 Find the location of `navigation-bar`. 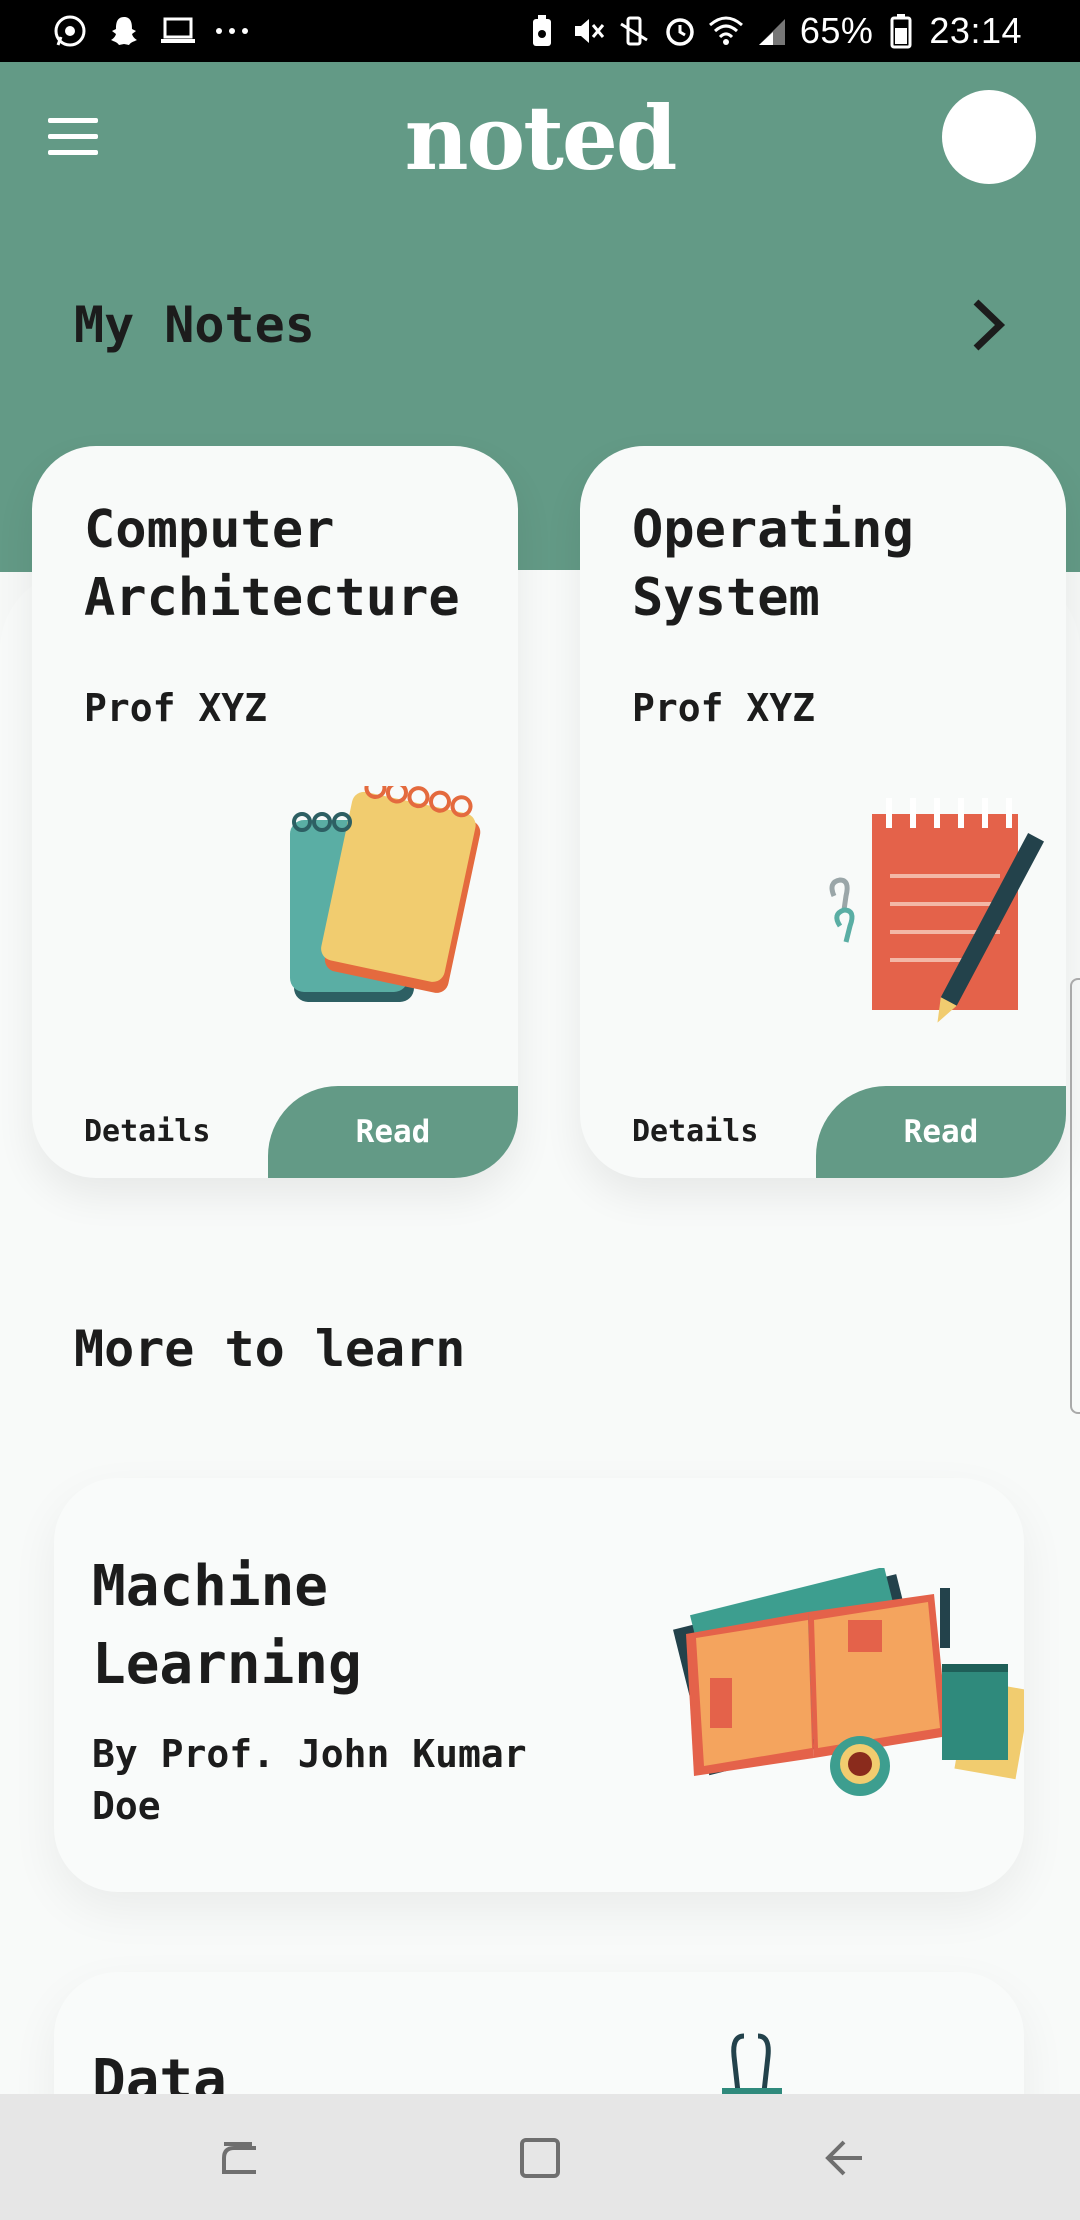

navigation-bar is located at coordinates (540, 2157).